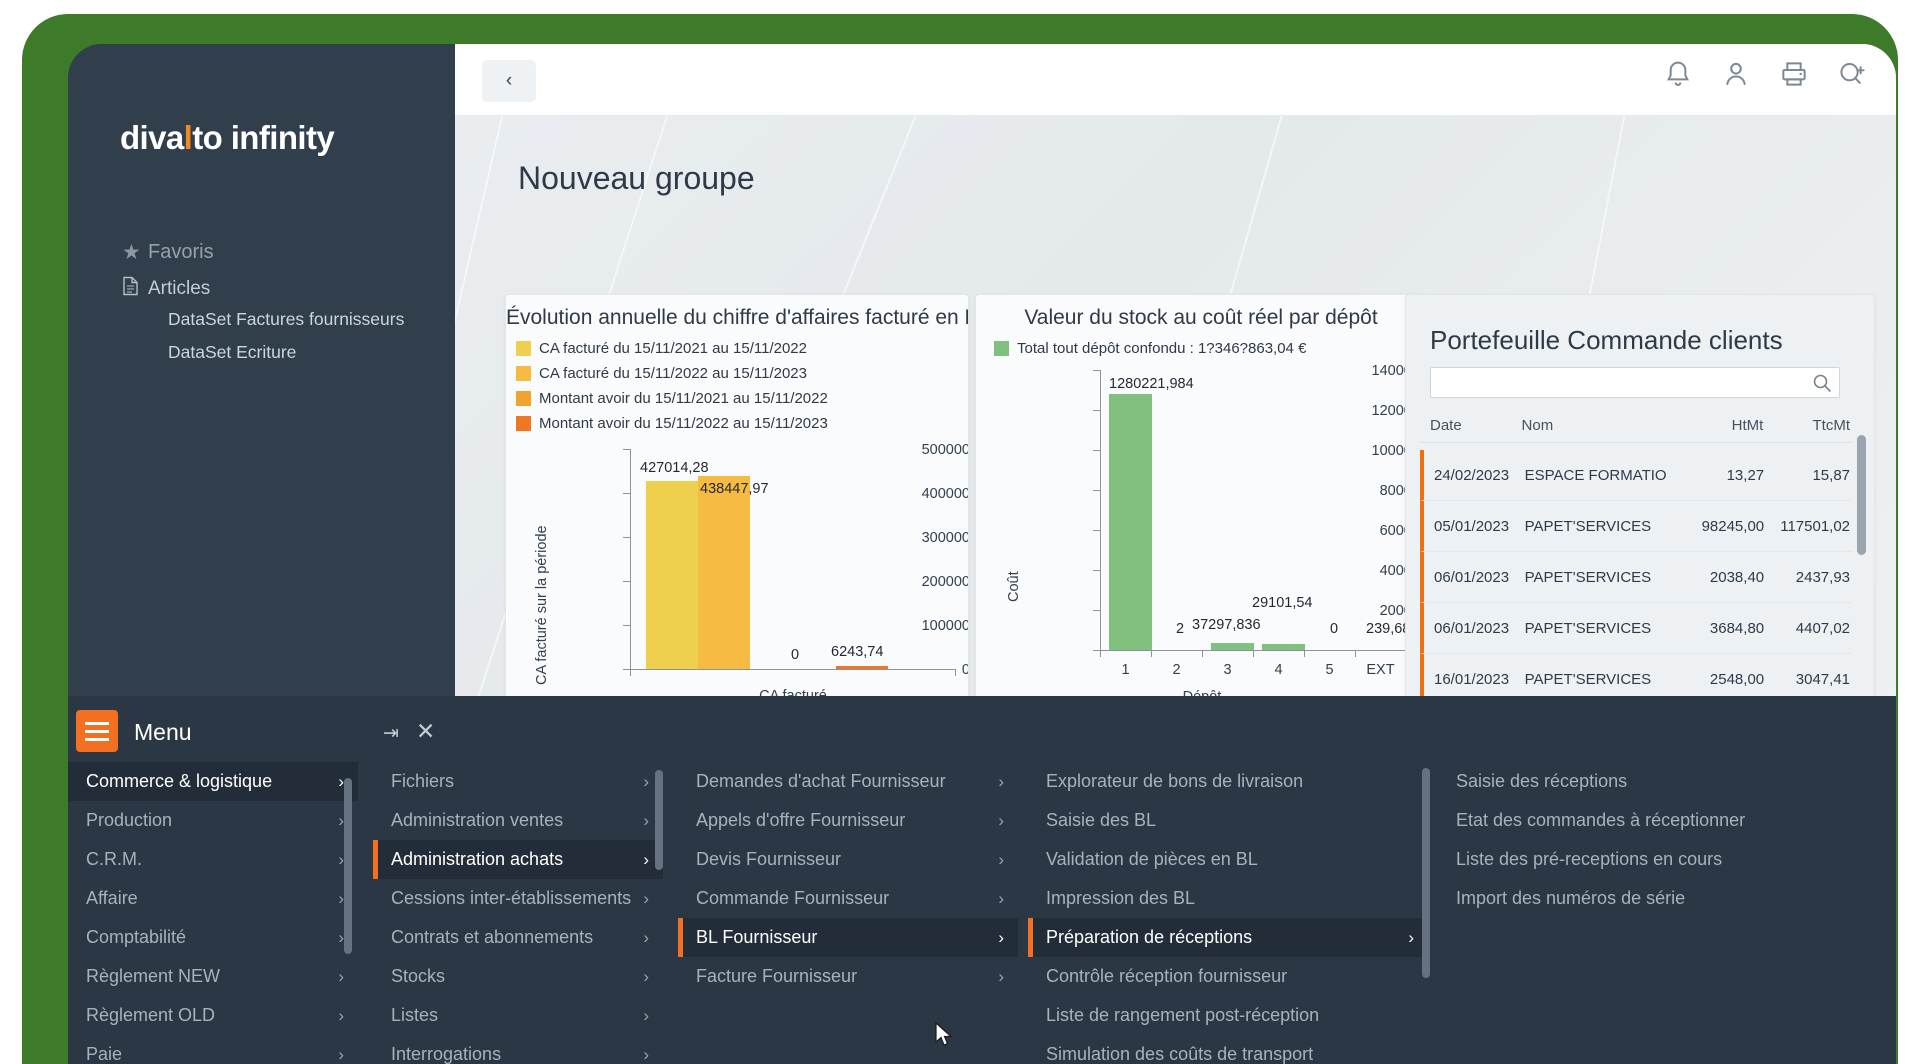  What do you see at coordinates (518, 1015) in the screenshot?
I see `menu-item: Listes ›` at bounding box center [518, 1015].